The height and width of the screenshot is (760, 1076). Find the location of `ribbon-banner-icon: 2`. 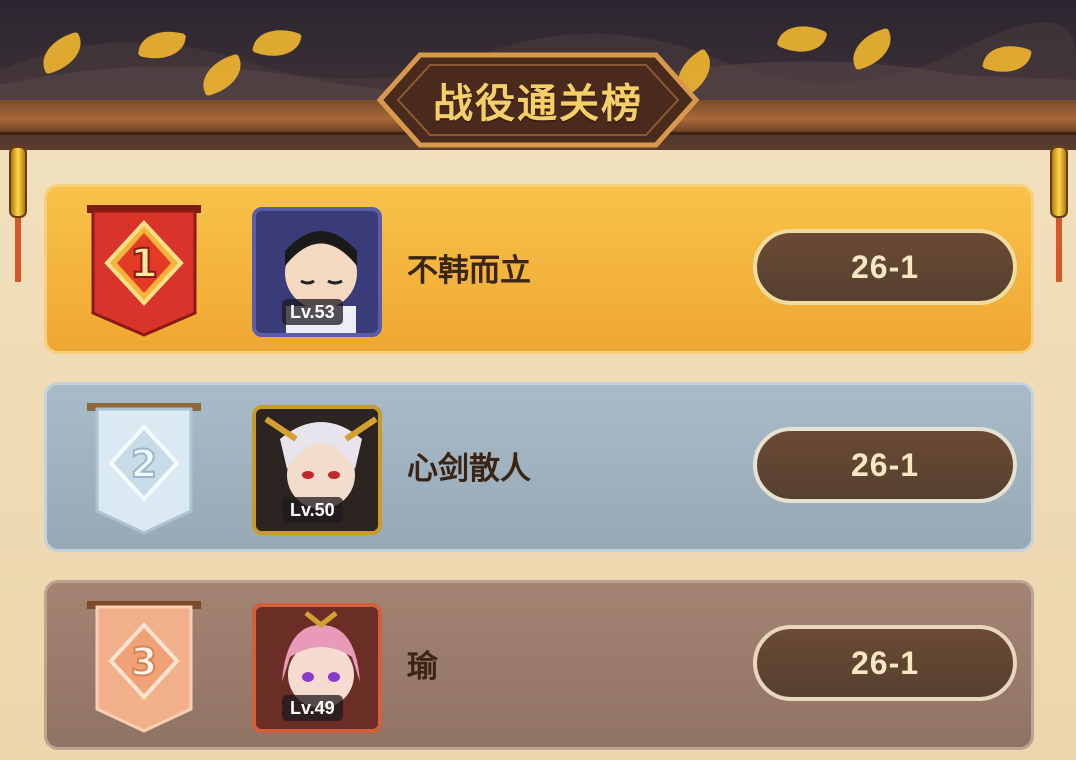

ribbon-banner-icon: 2 is located at coordinates (144, 467).